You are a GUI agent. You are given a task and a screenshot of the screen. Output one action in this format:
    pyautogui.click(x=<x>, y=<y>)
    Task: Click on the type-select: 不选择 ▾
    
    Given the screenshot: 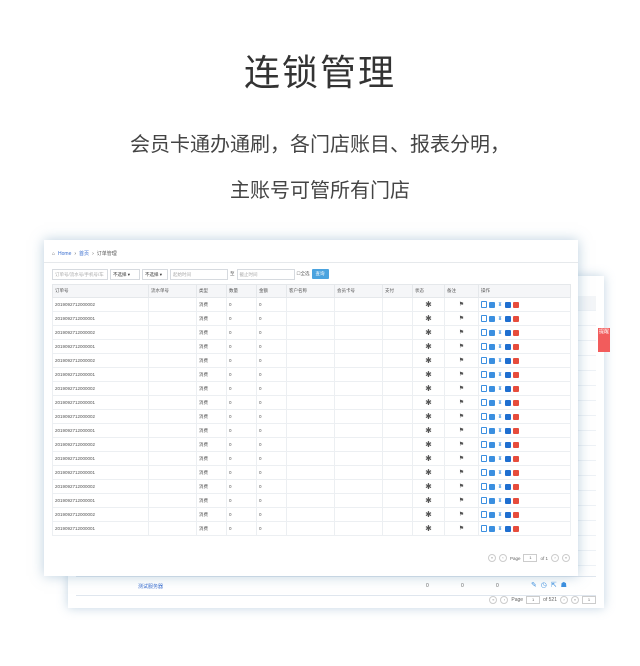 What is the action you would take?
    pyautogui.click(x=125, y=274)
    